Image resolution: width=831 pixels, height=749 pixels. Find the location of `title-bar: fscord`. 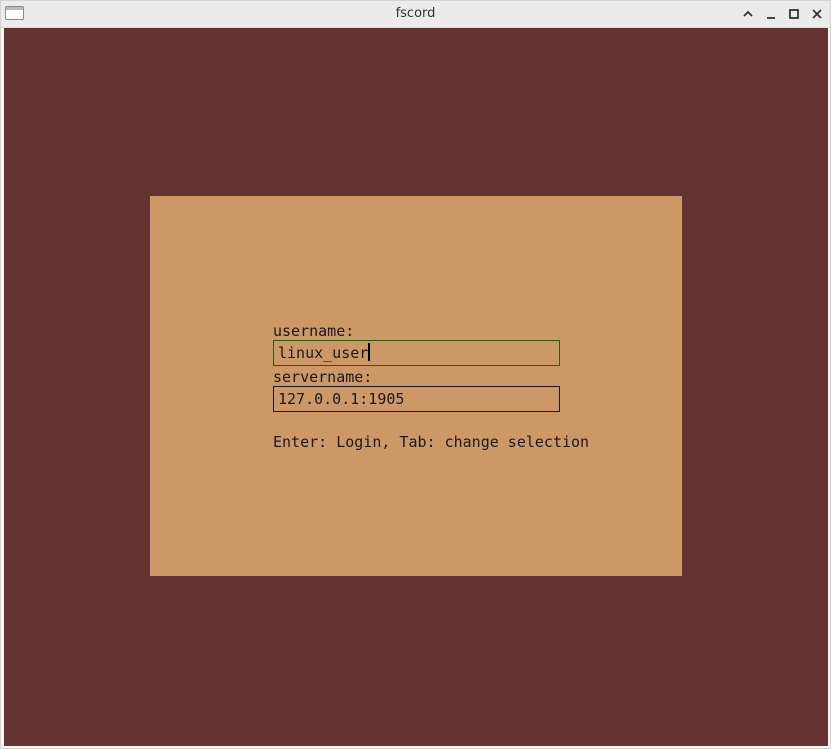

title-bar: fscord is located at coordinates (415, 14).